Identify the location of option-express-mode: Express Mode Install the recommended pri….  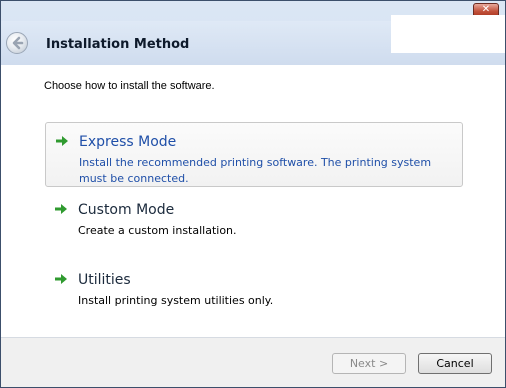
(254, 154).